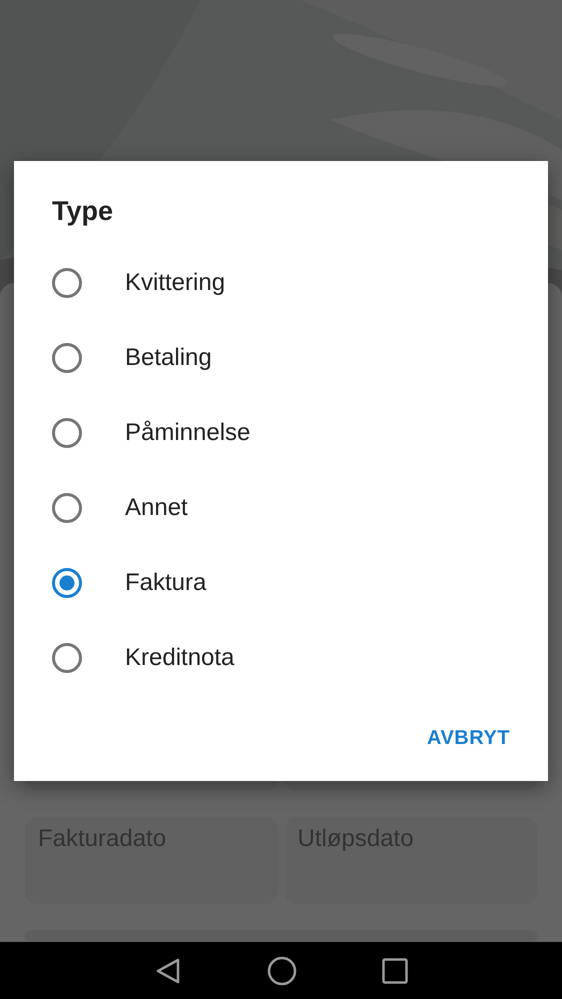  What do you see at coordinates (282, 971) in the screenshot?
I see `home-icon` at bounding box center [282, 971].